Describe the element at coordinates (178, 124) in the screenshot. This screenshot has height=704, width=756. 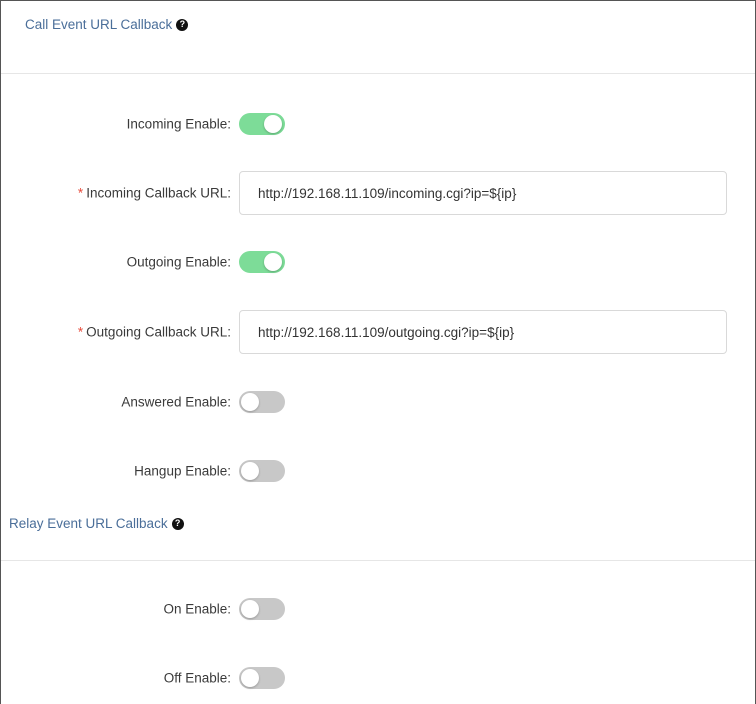
I see `incoming-enable-label: Incoming Enable:` at that location.